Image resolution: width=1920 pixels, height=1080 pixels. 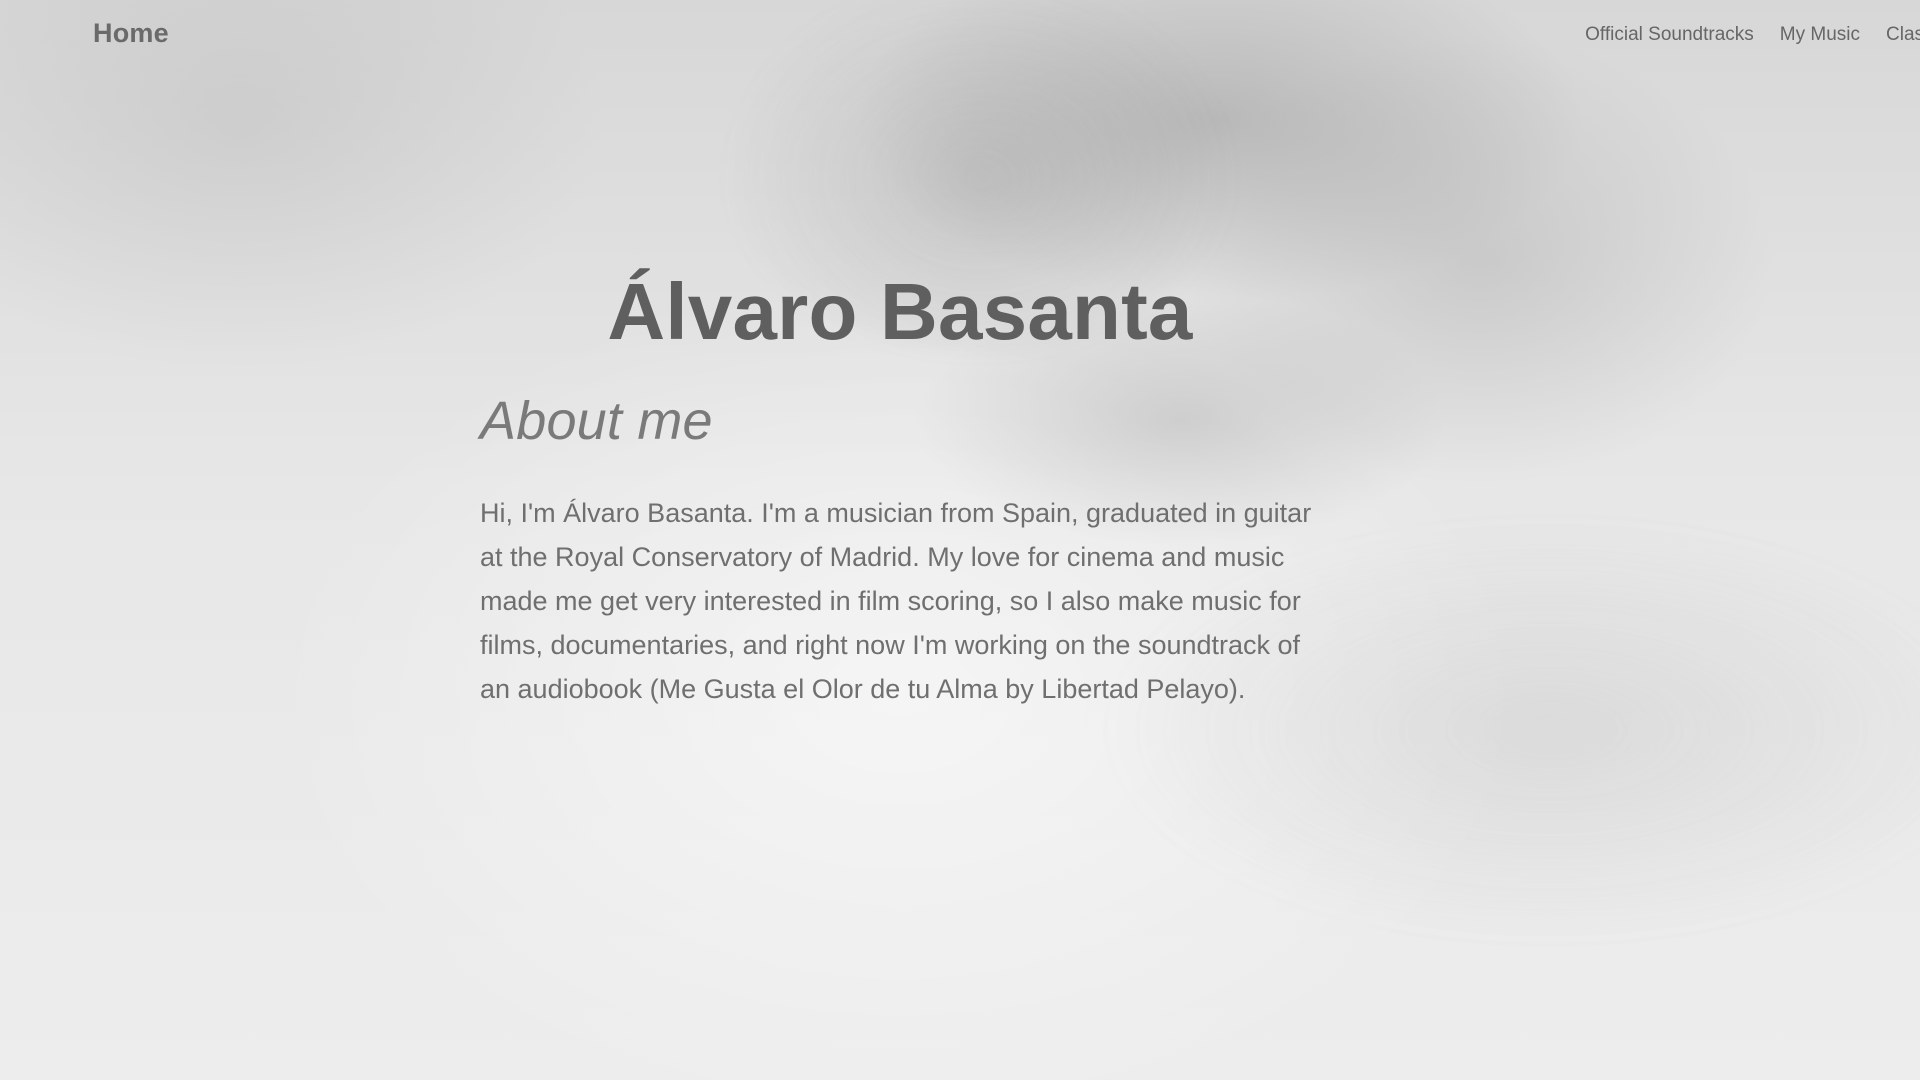 I want to click on main-menu: Official Soundtracks My Music Clas, so click(x=1752, y=35).